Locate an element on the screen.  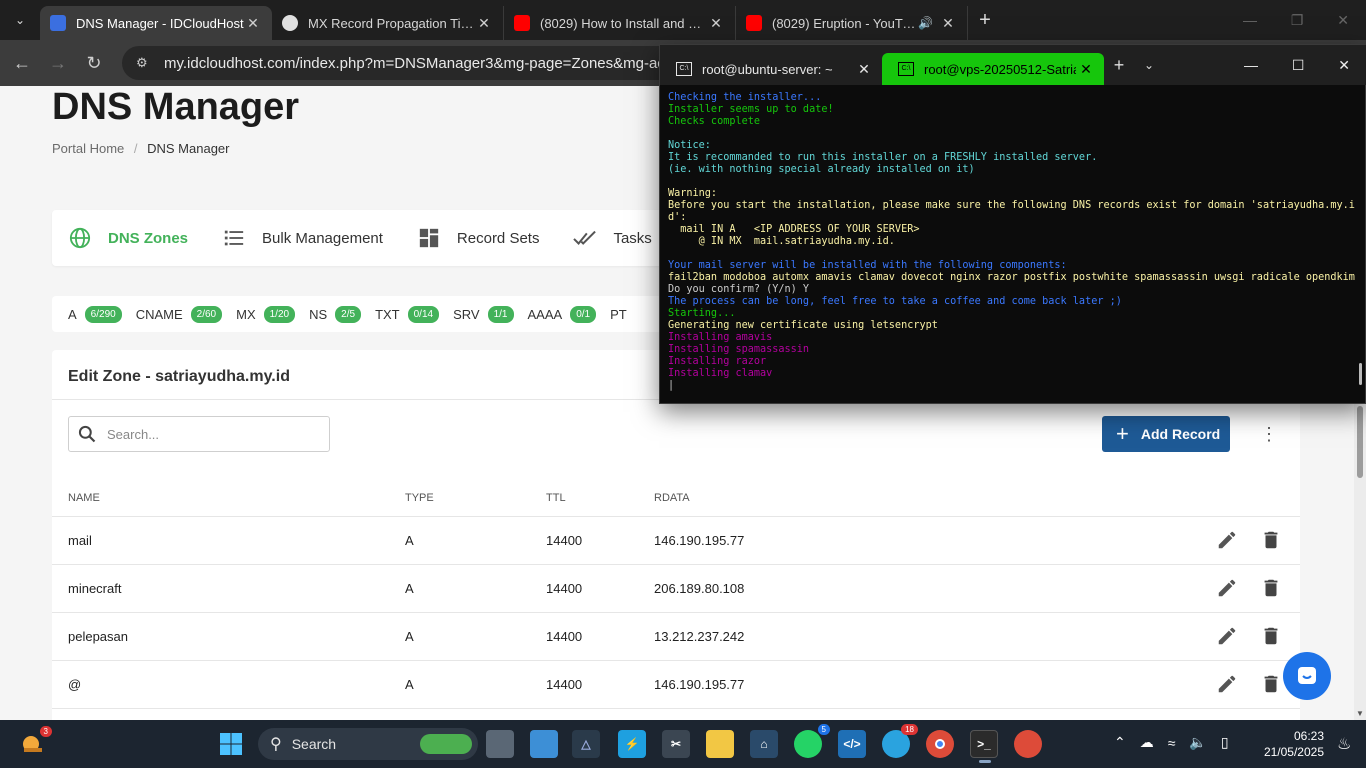
new-terminal-tab-icon: + is located at coordinates (1119, 65).